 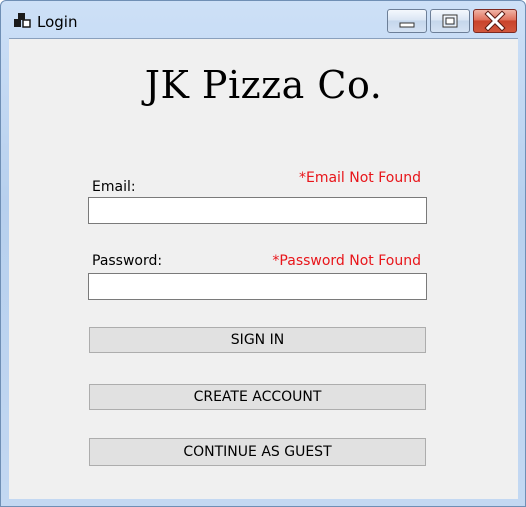 I want to click on sign-in-button: SIGN IN, so click(x=257, y=340).